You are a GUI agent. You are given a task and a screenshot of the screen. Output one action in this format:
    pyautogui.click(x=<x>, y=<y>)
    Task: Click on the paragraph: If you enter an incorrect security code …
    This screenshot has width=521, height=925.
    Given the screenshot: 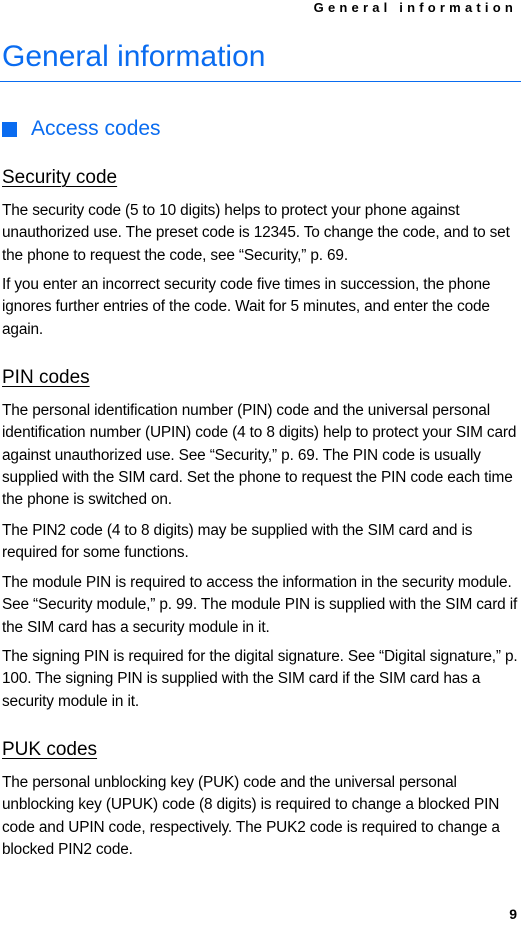 What is the action you would take?
    pyautogui.click(x=246, y=307)
    